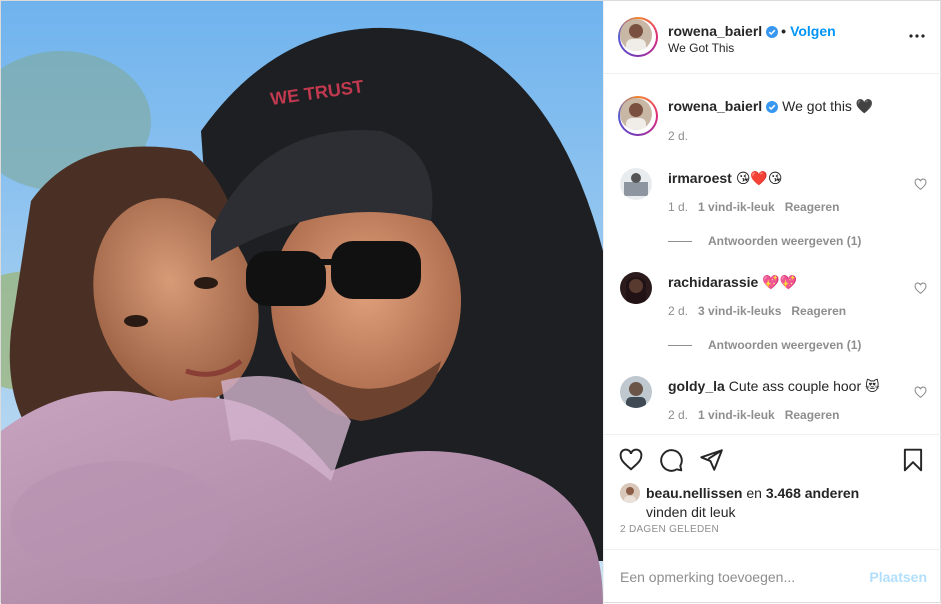 This screenshot has height=604, width=941. Describe the element at coordinates (735, 577) in the screenshot. I see `comment-input` at that location.